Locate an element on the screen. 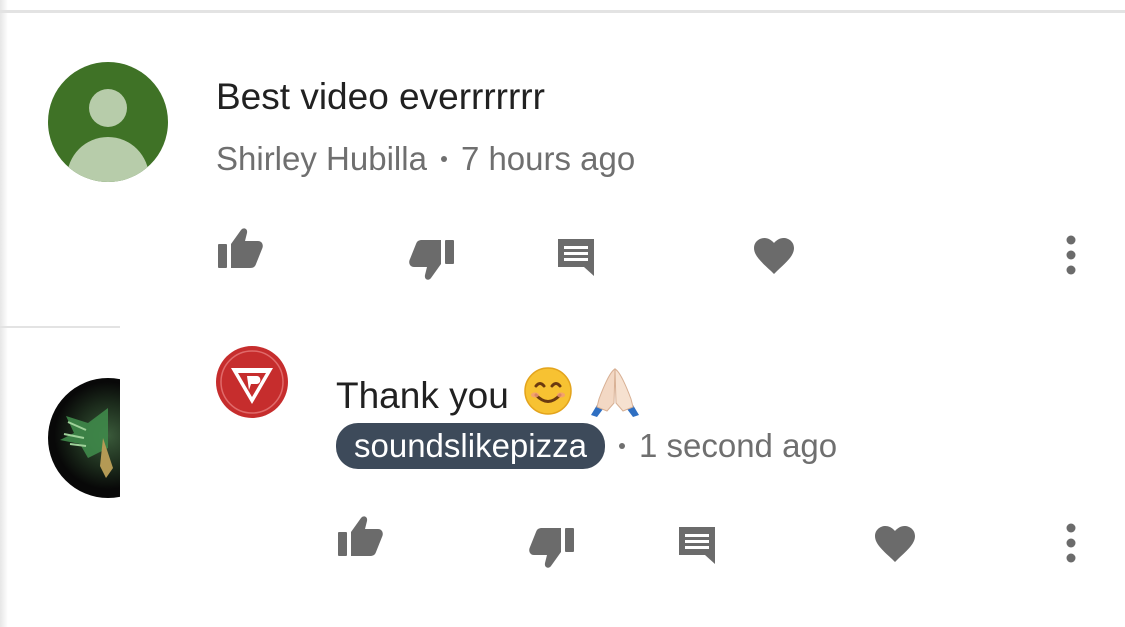  thread-divider is located at coordinates (60, 327).